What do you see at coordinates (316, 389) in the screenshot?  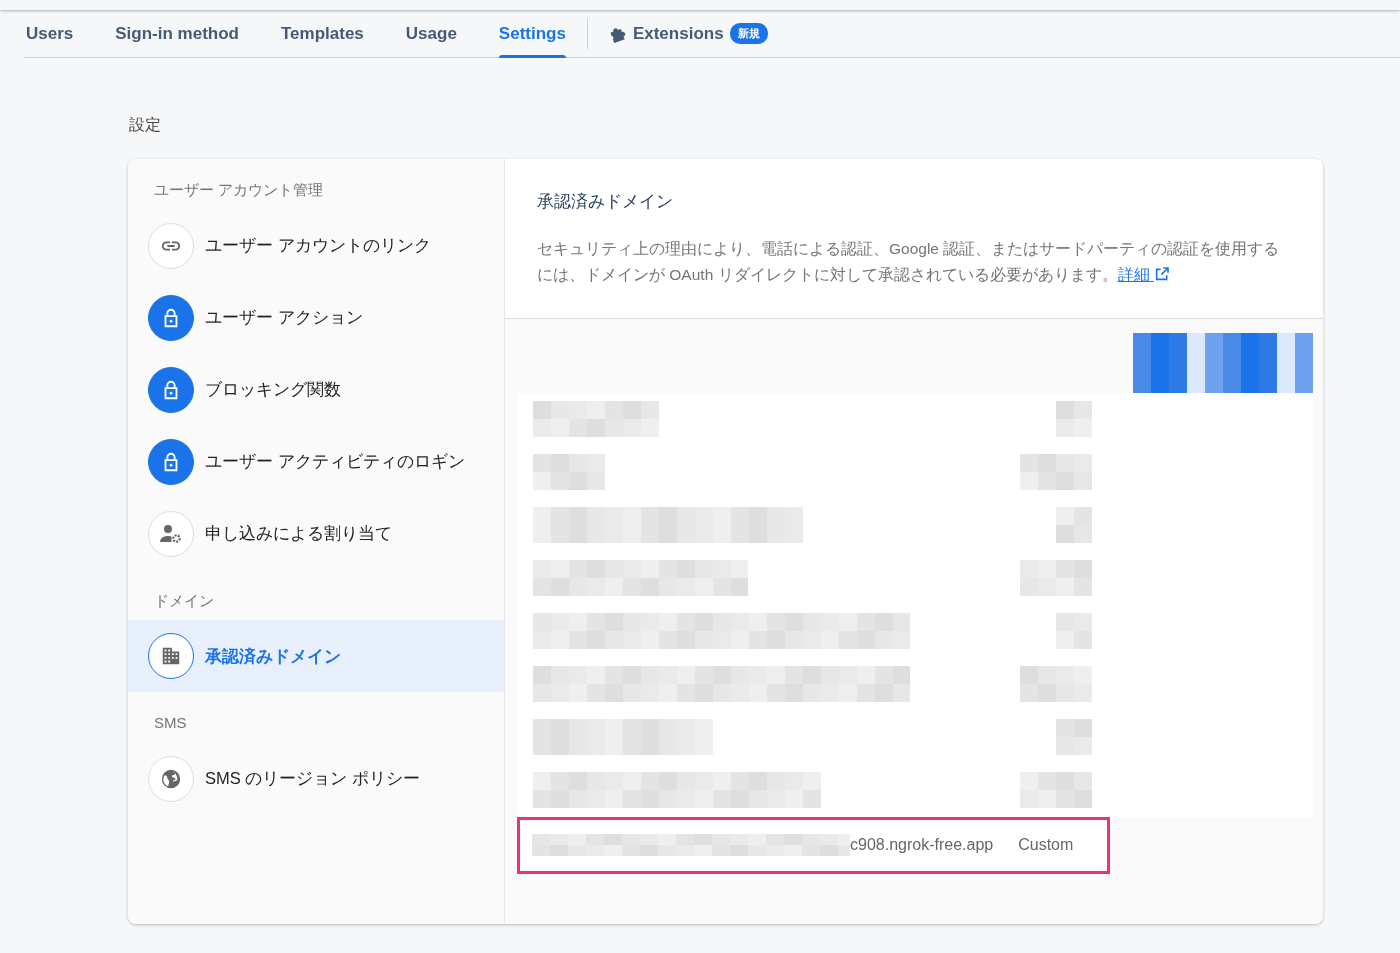 I see `sidebar-item: ブロッキング関数` at bounding box center [316, 389].